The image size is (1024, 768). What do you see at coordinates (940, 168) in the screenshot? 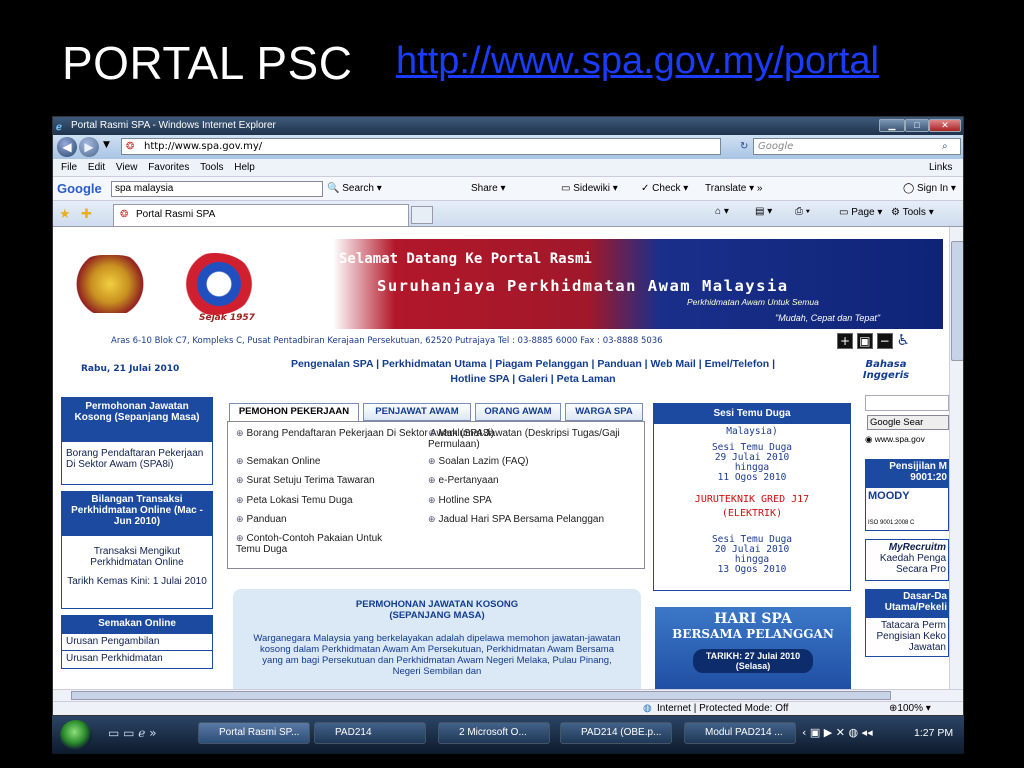
I see `links-label: Links` at bounding box center [940, 168].